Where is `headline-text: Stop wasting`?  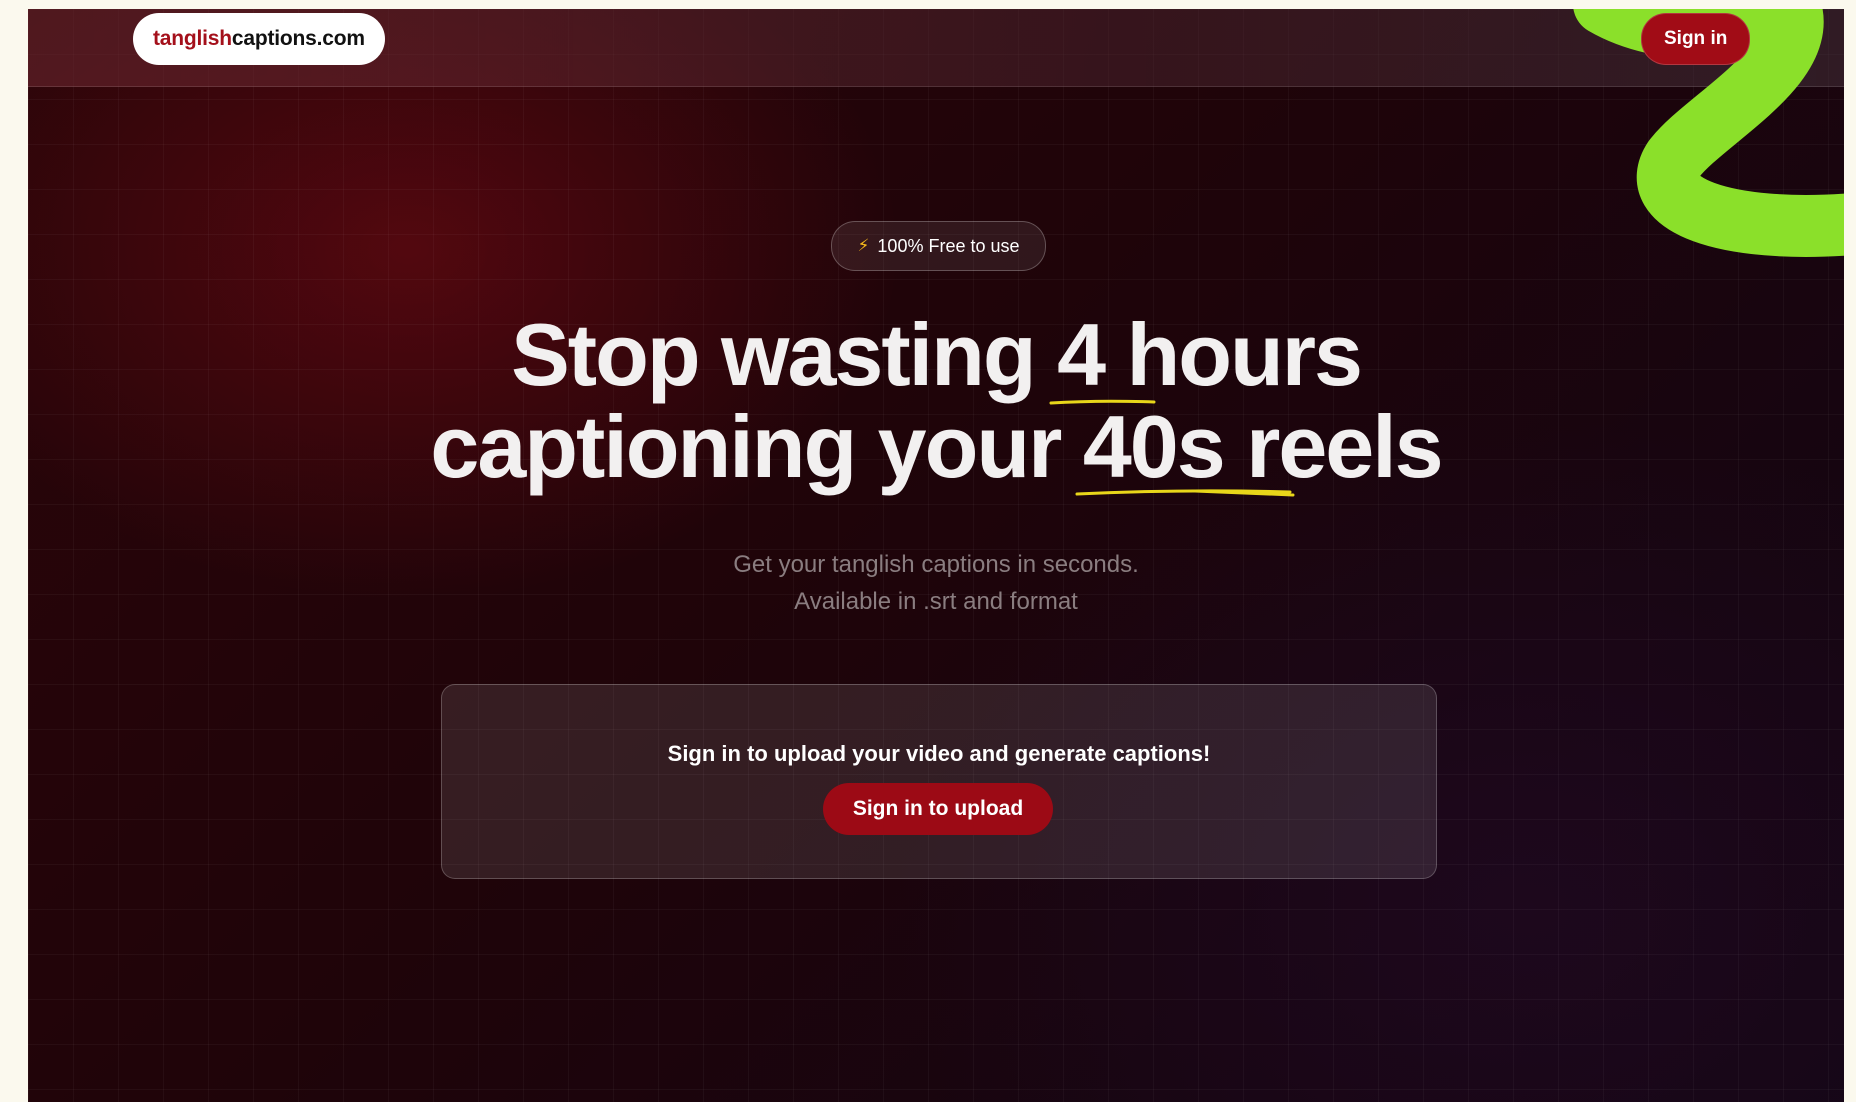 headline-text: Stop wasting is located at coordinates (784, 354).